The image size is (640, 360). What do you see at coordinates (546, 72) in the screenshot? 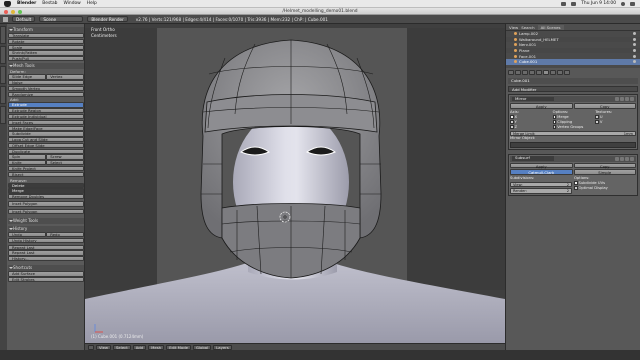
I see `modifiers-tab-icon` at bounding box center [546, 72].